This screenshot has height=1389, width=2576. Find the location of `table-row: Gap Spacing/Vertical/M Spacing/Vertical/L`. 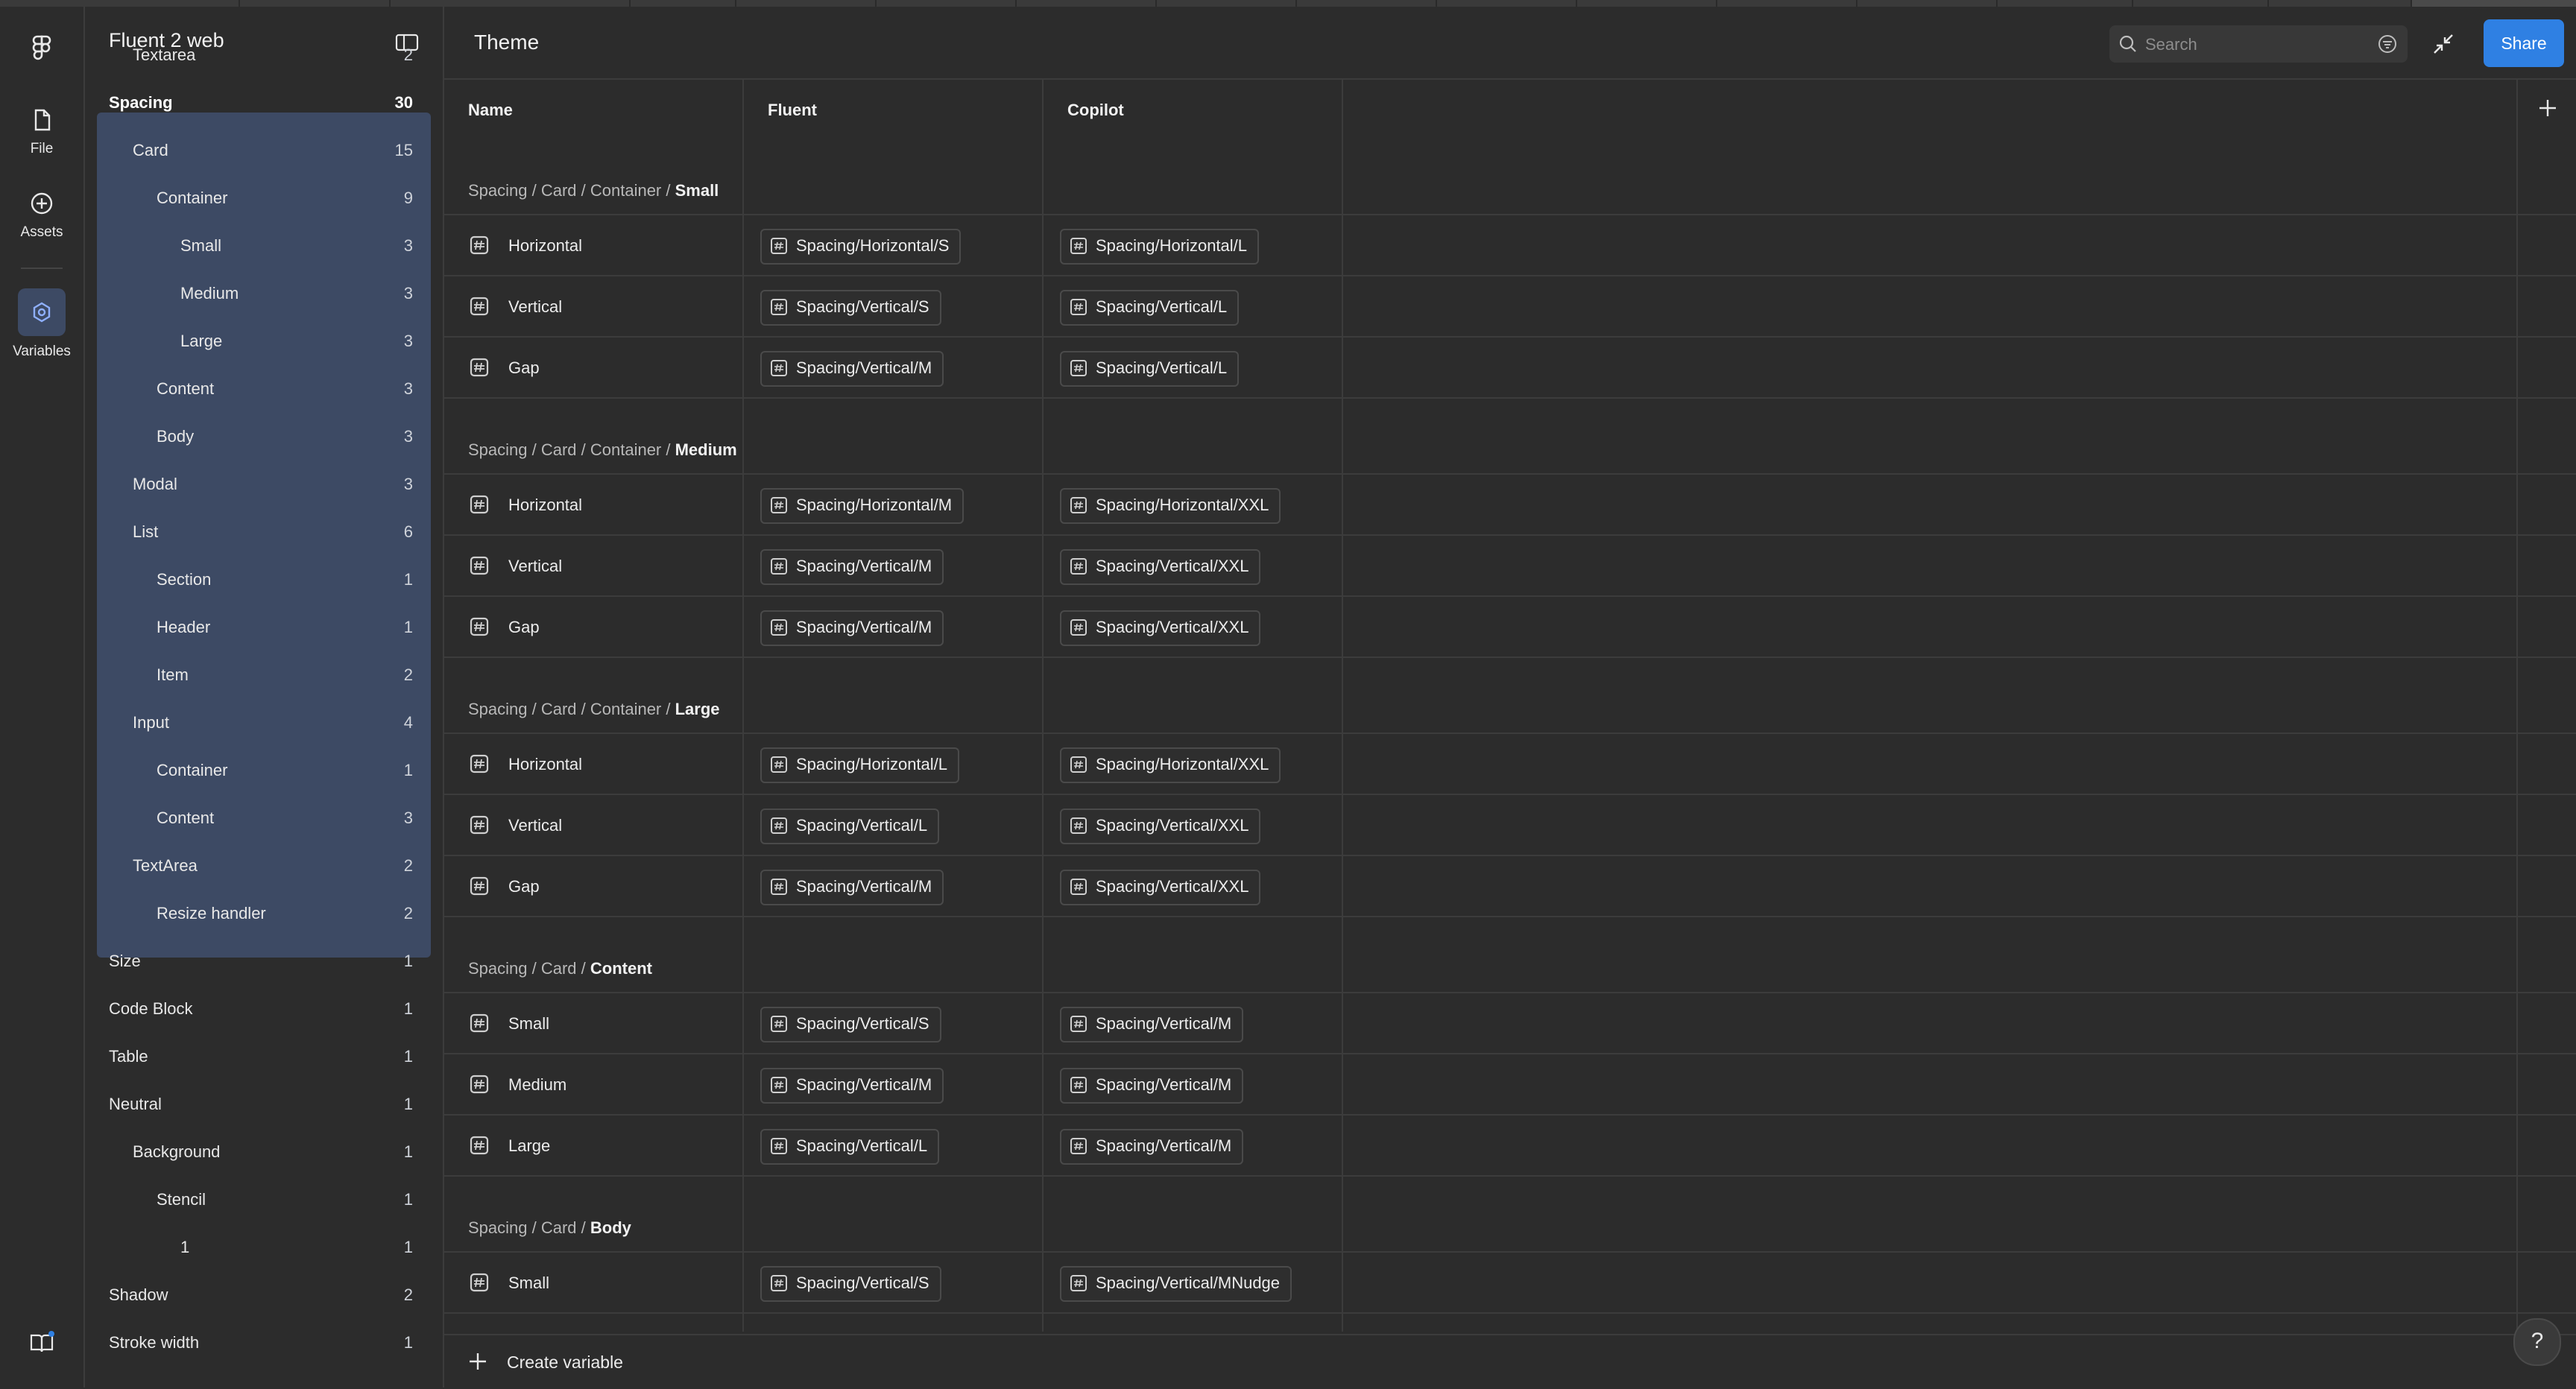

table-row: Gap Spacing/Vertical/M Spacing/Vertical/L is located at coordinates (1510, 368).